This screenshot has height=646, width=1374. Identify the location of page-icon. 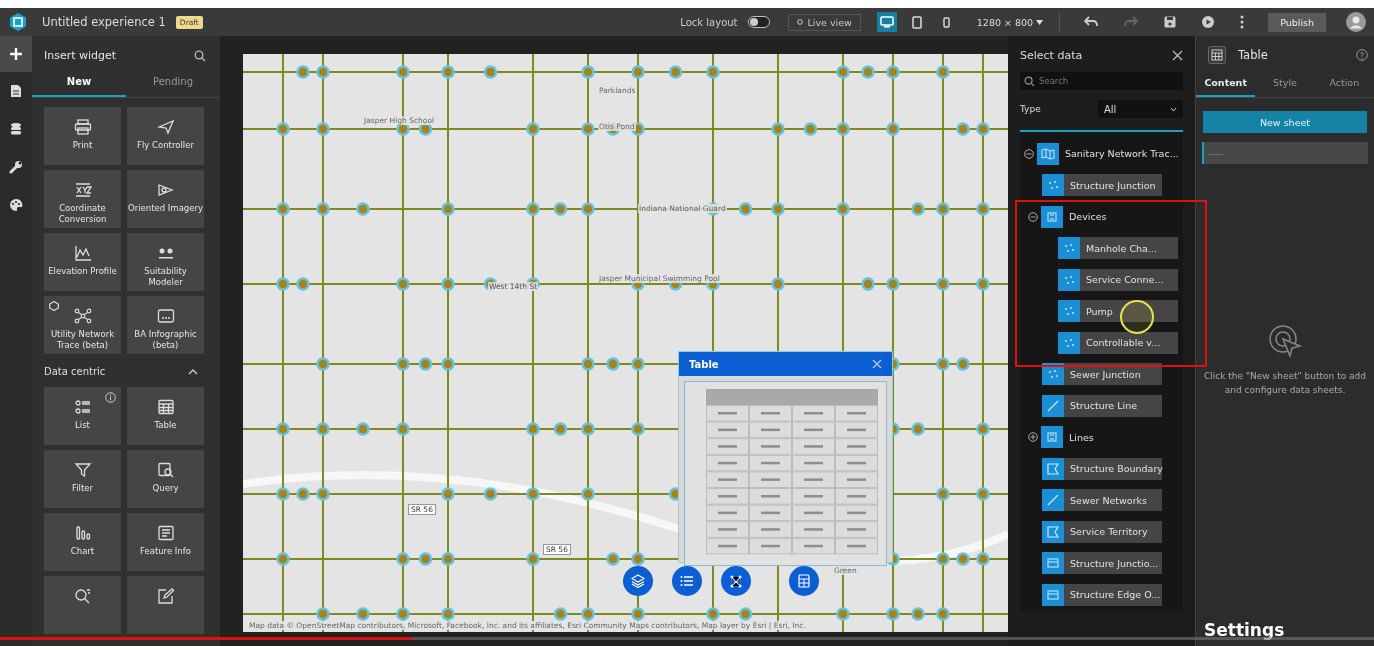
(16, 91).